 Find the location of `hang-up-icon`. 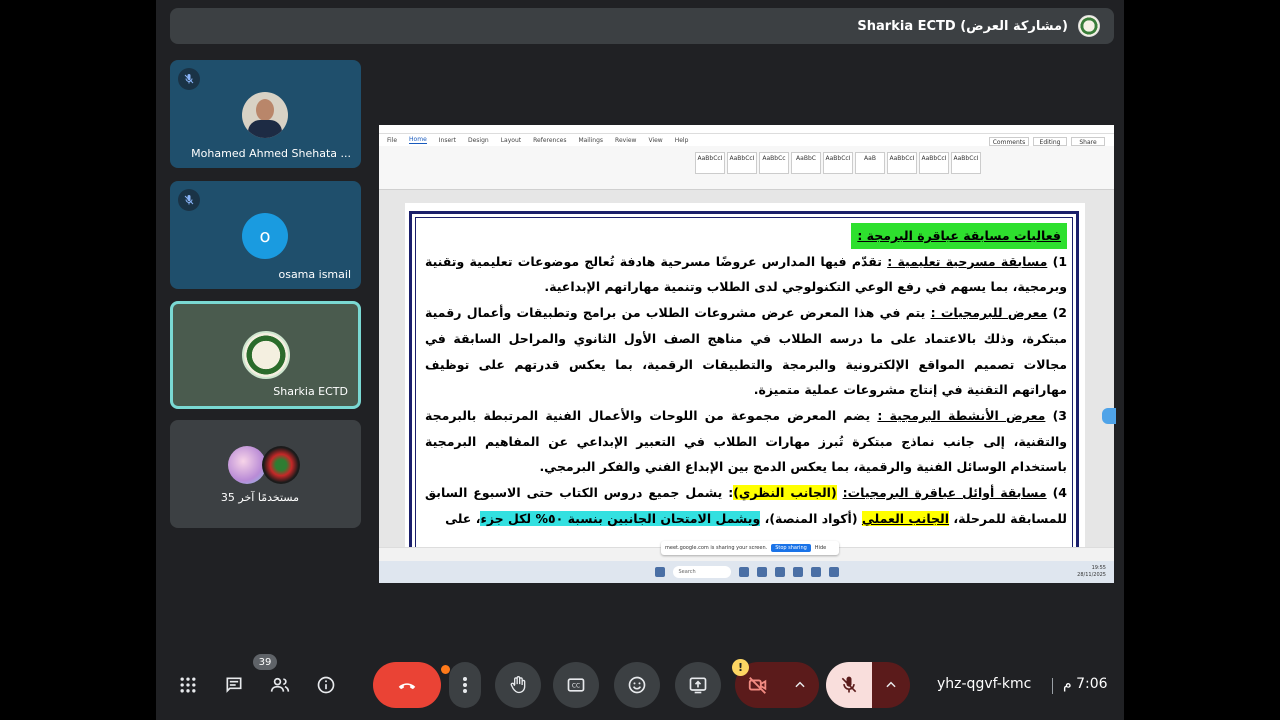

hang-up-icon is located at coordinates (407, 686).